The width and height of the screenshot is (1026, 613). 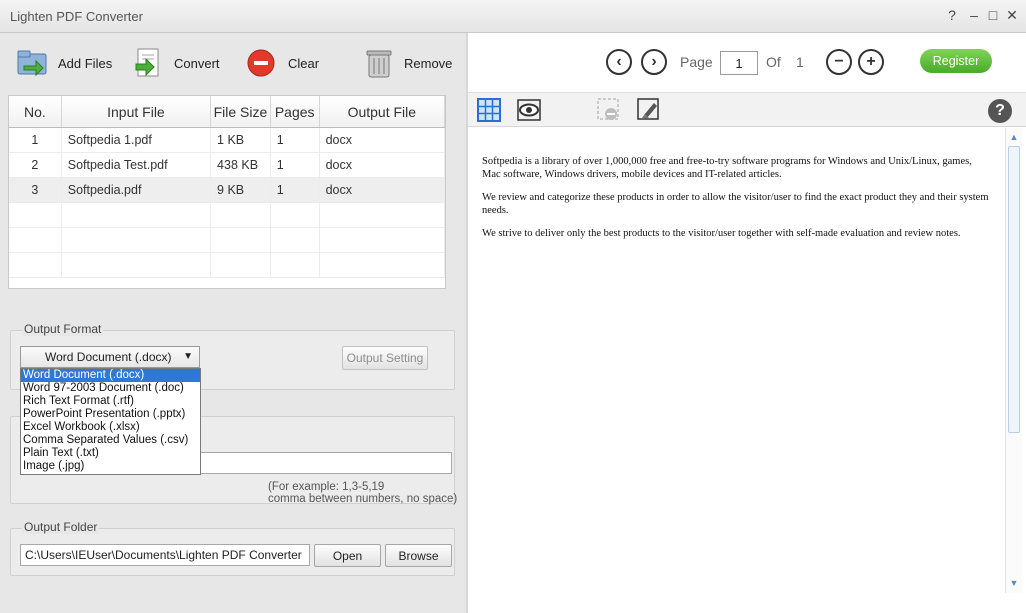 I want to click on eye-preview-icon, so click(x=529, y=110).